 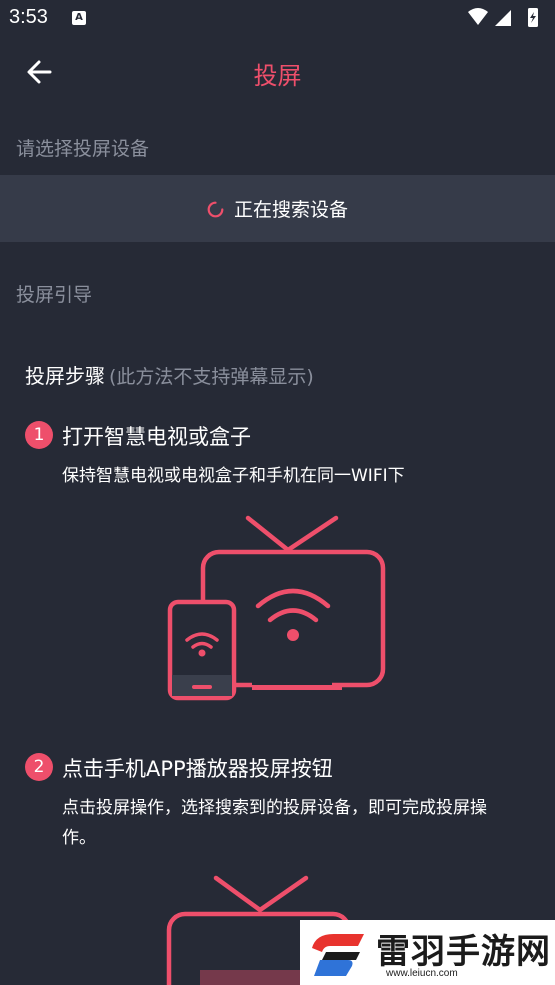 What do you see at coordinates (54, 295) in the screenshot?
I see `guide-section-label: 投屏引导` at bounding box center [54, 295].